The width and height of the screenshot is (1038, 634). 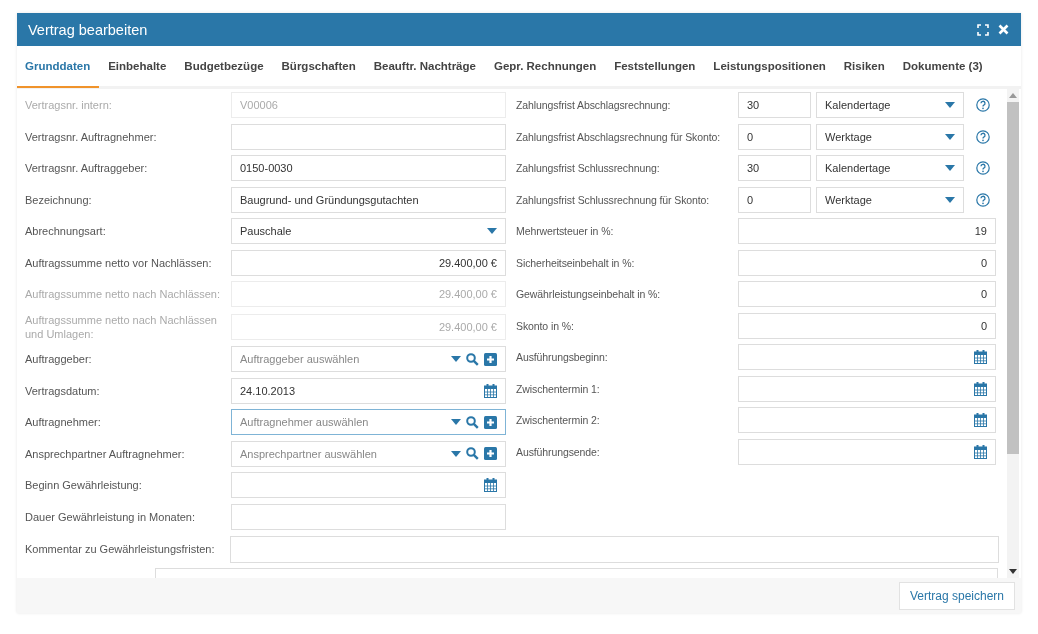 What do you see at coordinates (983, 29) in the screenshot?
I see `fullscreen-icon` at bounding box center [983, 29].